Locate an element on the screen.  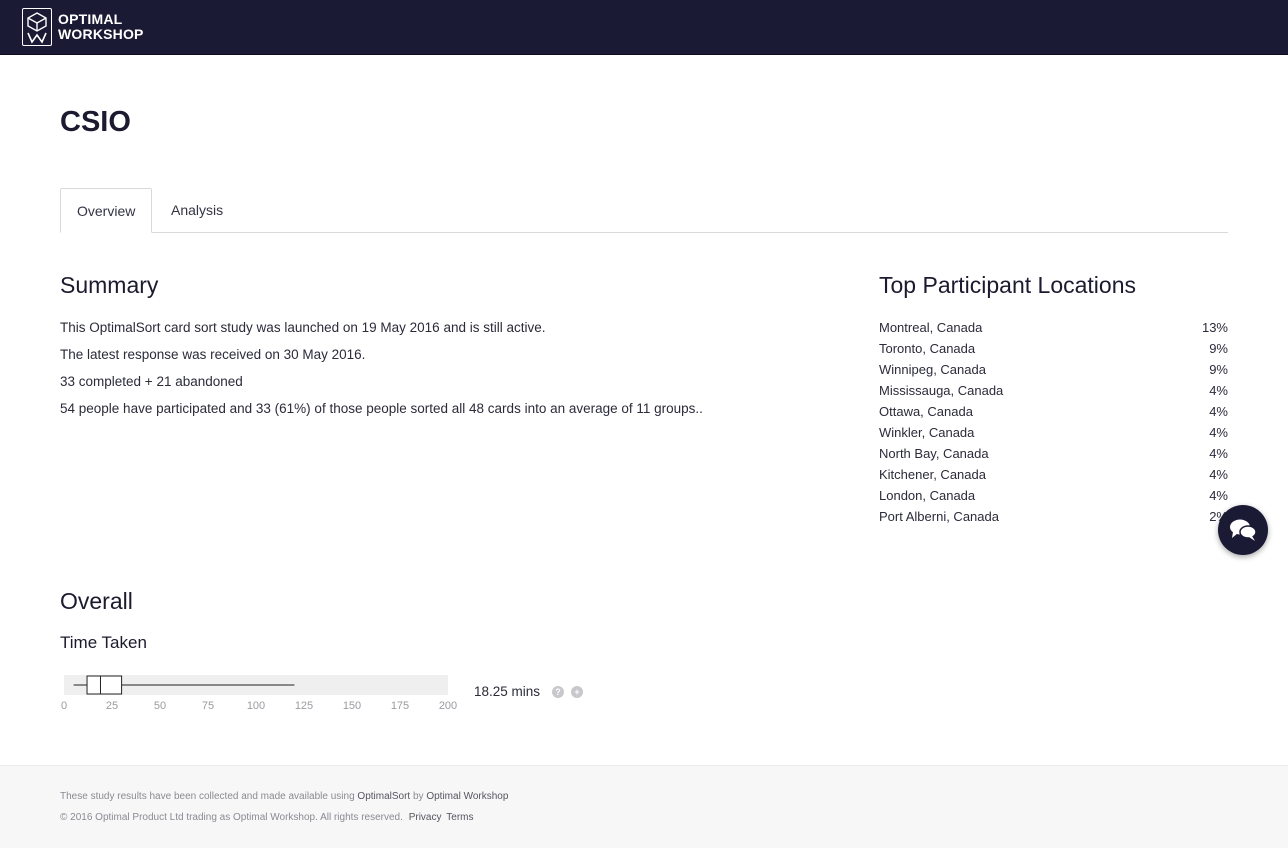
location-row: London, Canada 4% is located at coordinates (1053, 498).